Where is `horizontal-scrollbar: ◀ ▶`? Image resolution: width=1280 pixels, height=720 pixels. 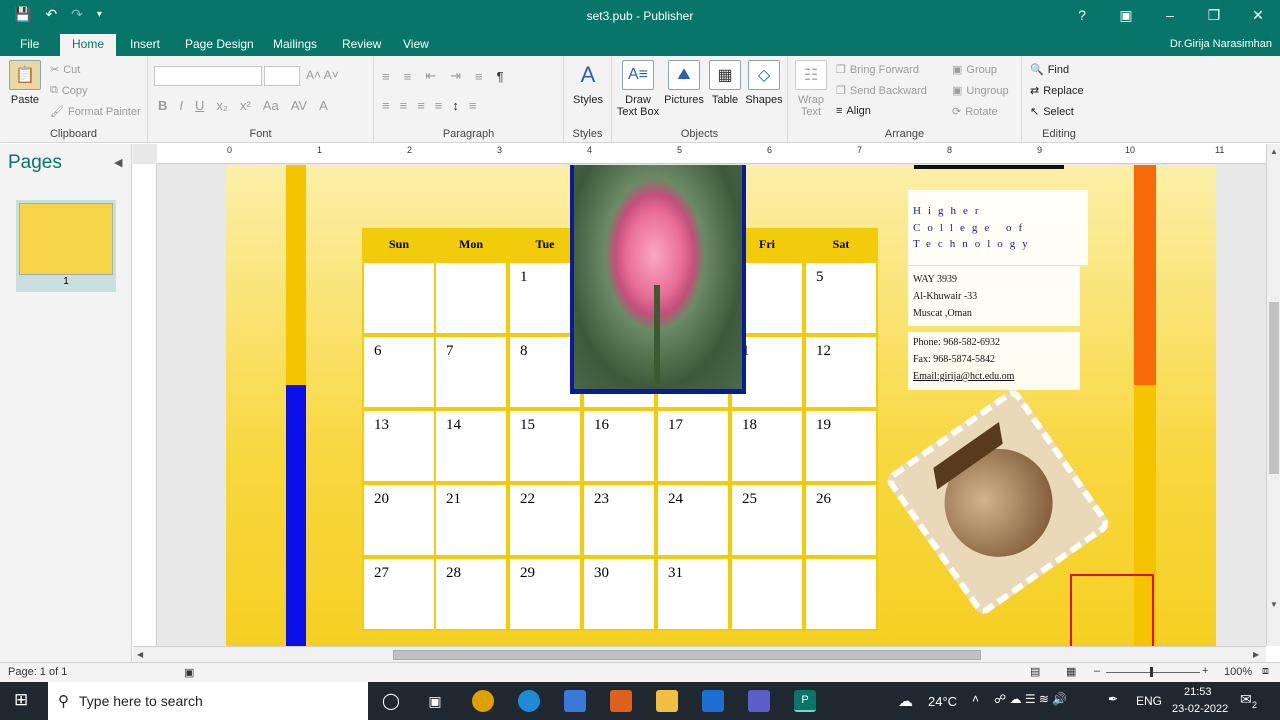 horizontal-scrollbar: ◀ ▶ is located at coordinates (699, 654).